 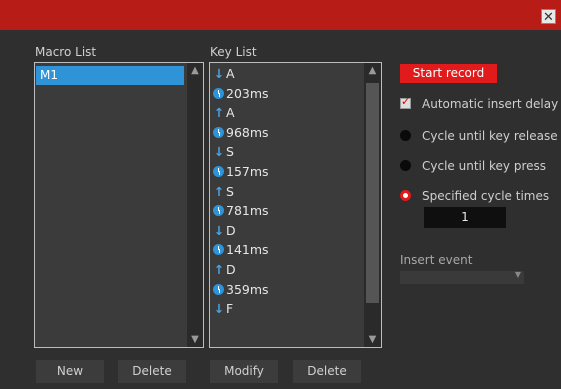 What do you see at coordinates (230, 309) in the screenshot?
I see `key-list-item-text: F` at bounding box center [230, 309].